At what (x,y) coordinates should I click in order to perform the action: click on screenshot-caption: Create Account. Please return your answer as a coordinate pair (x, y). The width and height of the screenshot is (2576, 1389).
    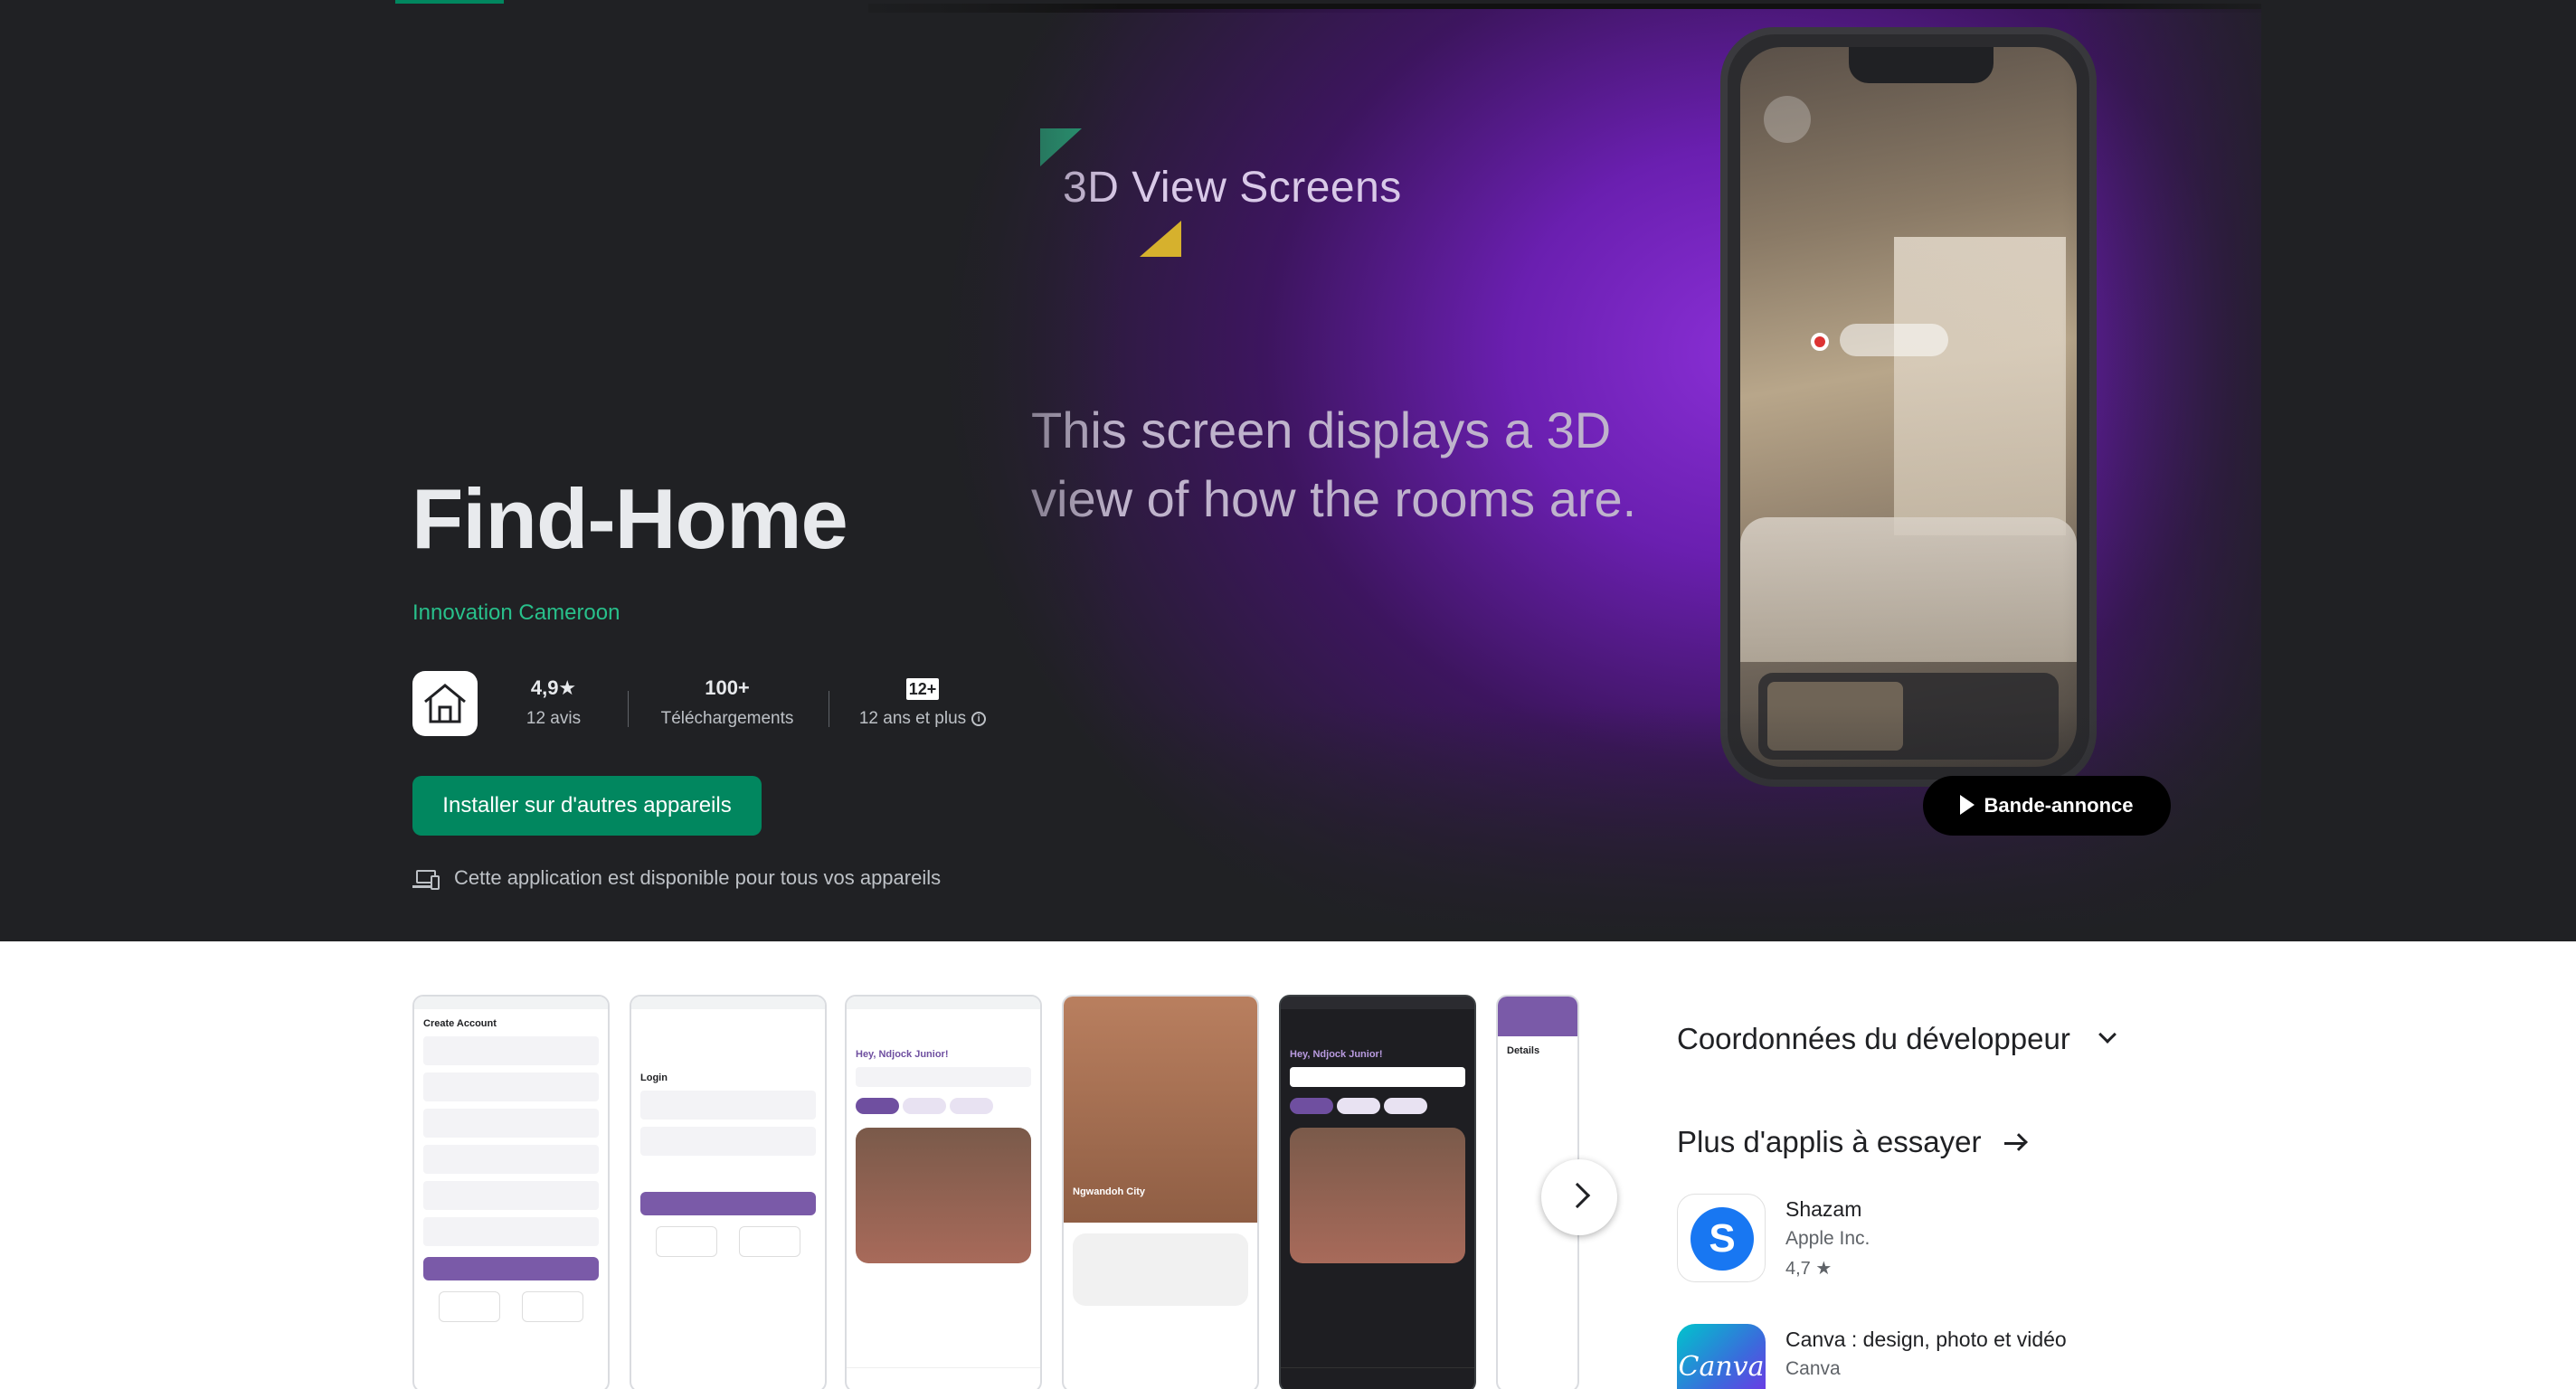
    Looking at the image, I should click on (460, 1024).